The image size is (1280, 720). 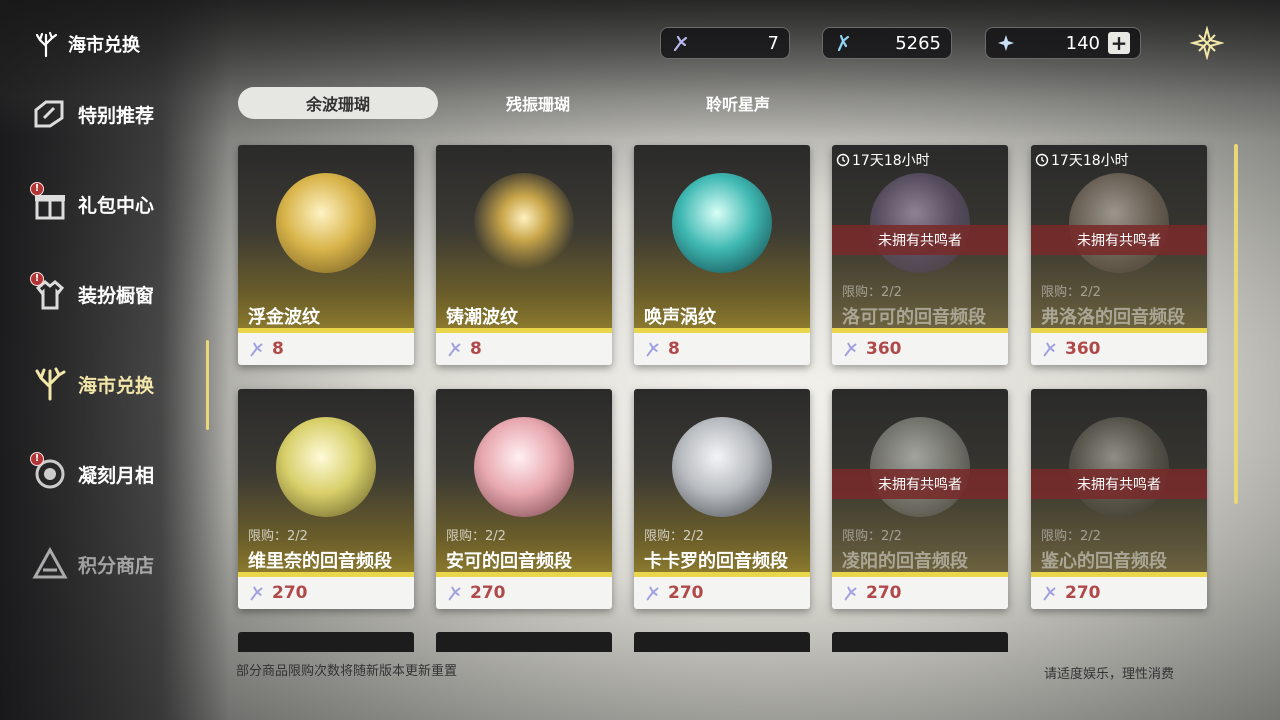 What do you see at coordinates (116, 115) in the screenshot?
I see `sidebar-item-label: 特别推荐` at bounding box center [116, 115].